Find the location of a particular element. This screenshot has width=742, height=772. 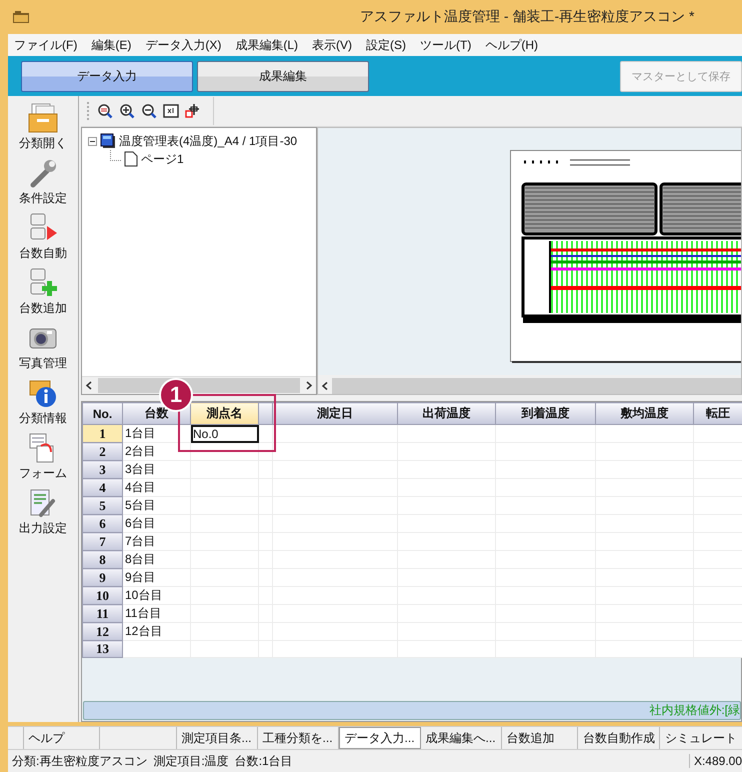

input-field: No.0 is located at coordinates (224, 433).